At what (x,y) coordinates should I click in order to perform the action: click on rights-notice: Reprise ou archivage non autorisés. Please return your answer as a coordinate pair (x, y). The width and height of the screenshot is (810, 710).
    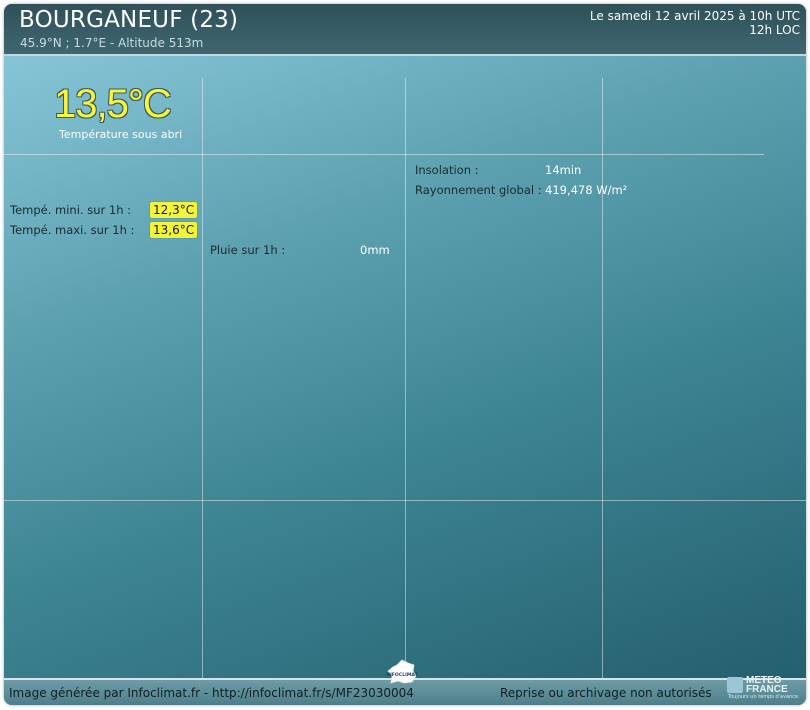
    Looking at the image, I should click on (606, 693).